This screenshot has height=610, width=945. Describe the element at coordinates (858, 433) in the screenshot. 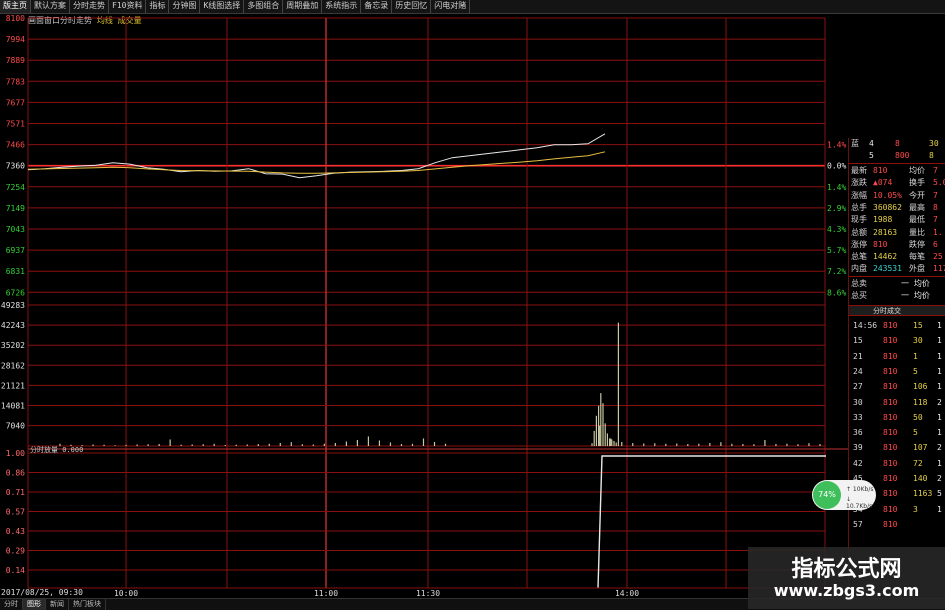

I see `tick-time: 36` at that location.